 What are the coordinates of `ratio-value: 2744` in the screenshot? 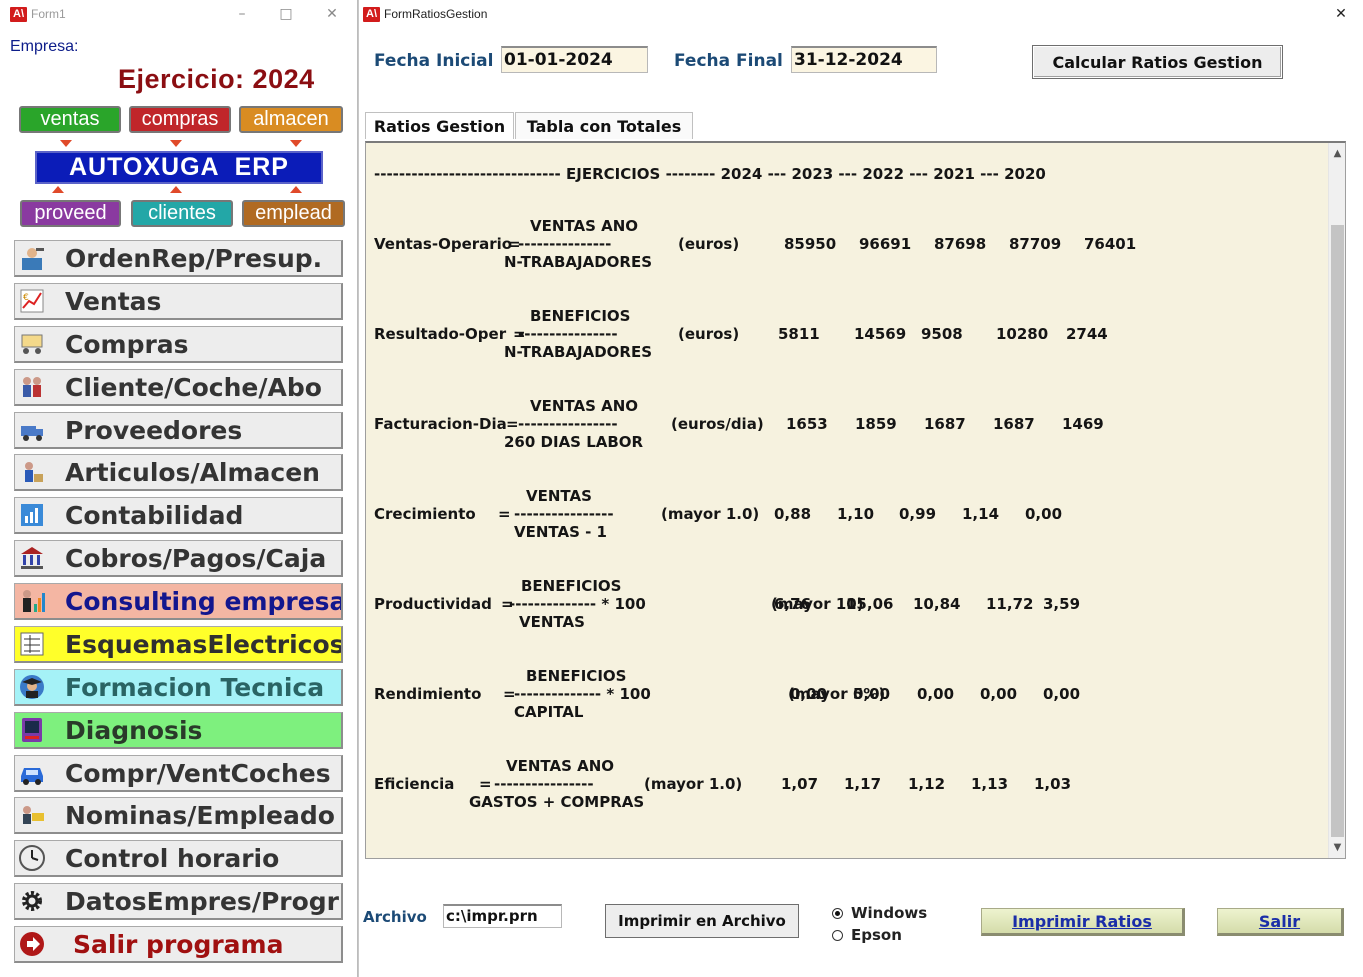 It's located at (1087, 334).